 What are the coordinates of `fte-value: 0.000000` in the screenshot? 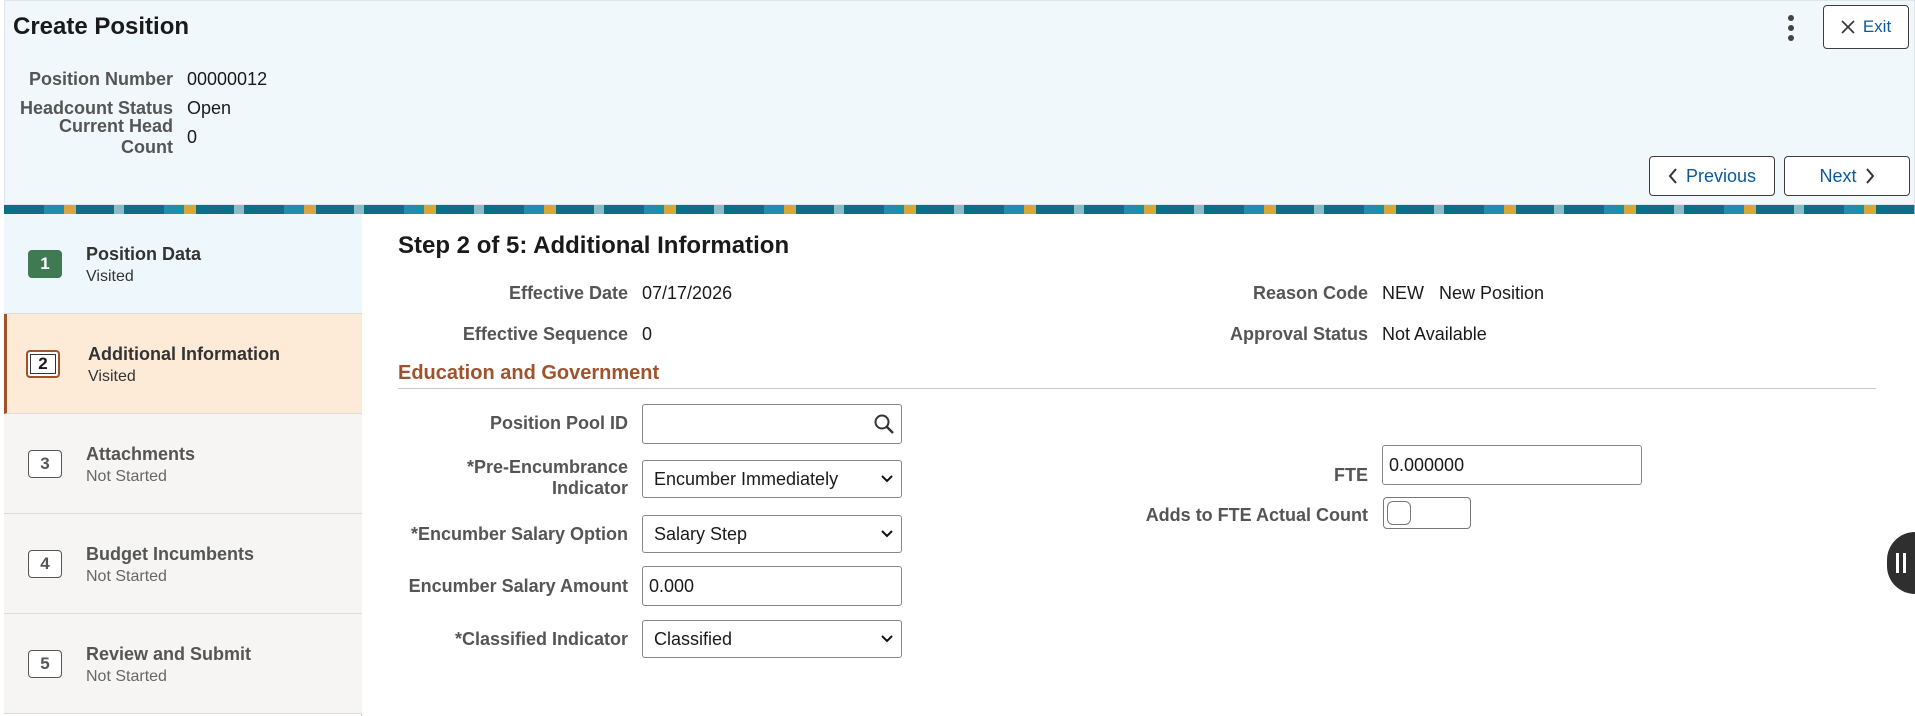 It's located at (1427, 464).